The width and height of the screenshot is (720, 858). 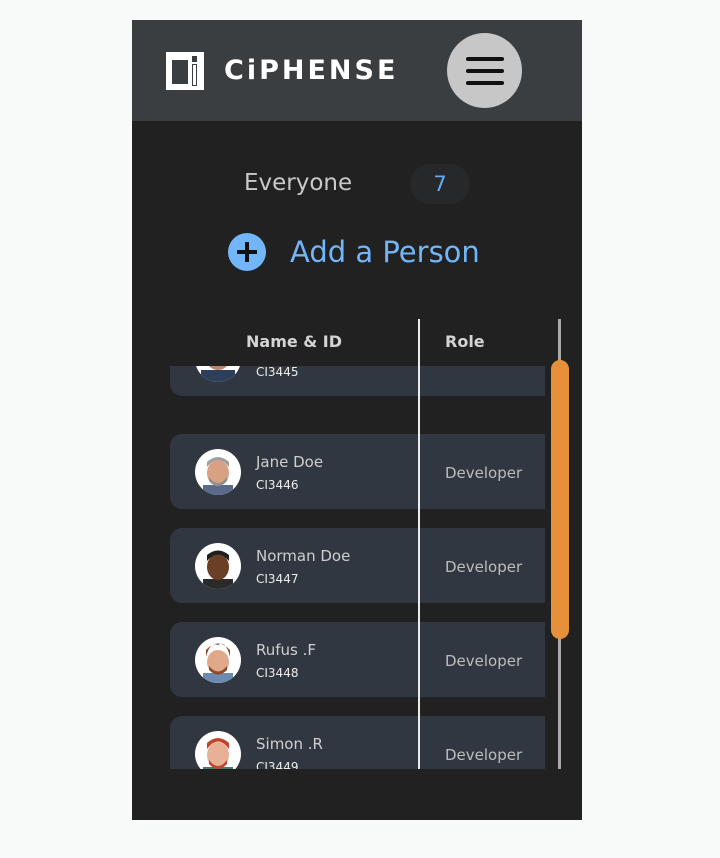 I want to click on add-person-button: Add a Person, so click(x=354, y=252).